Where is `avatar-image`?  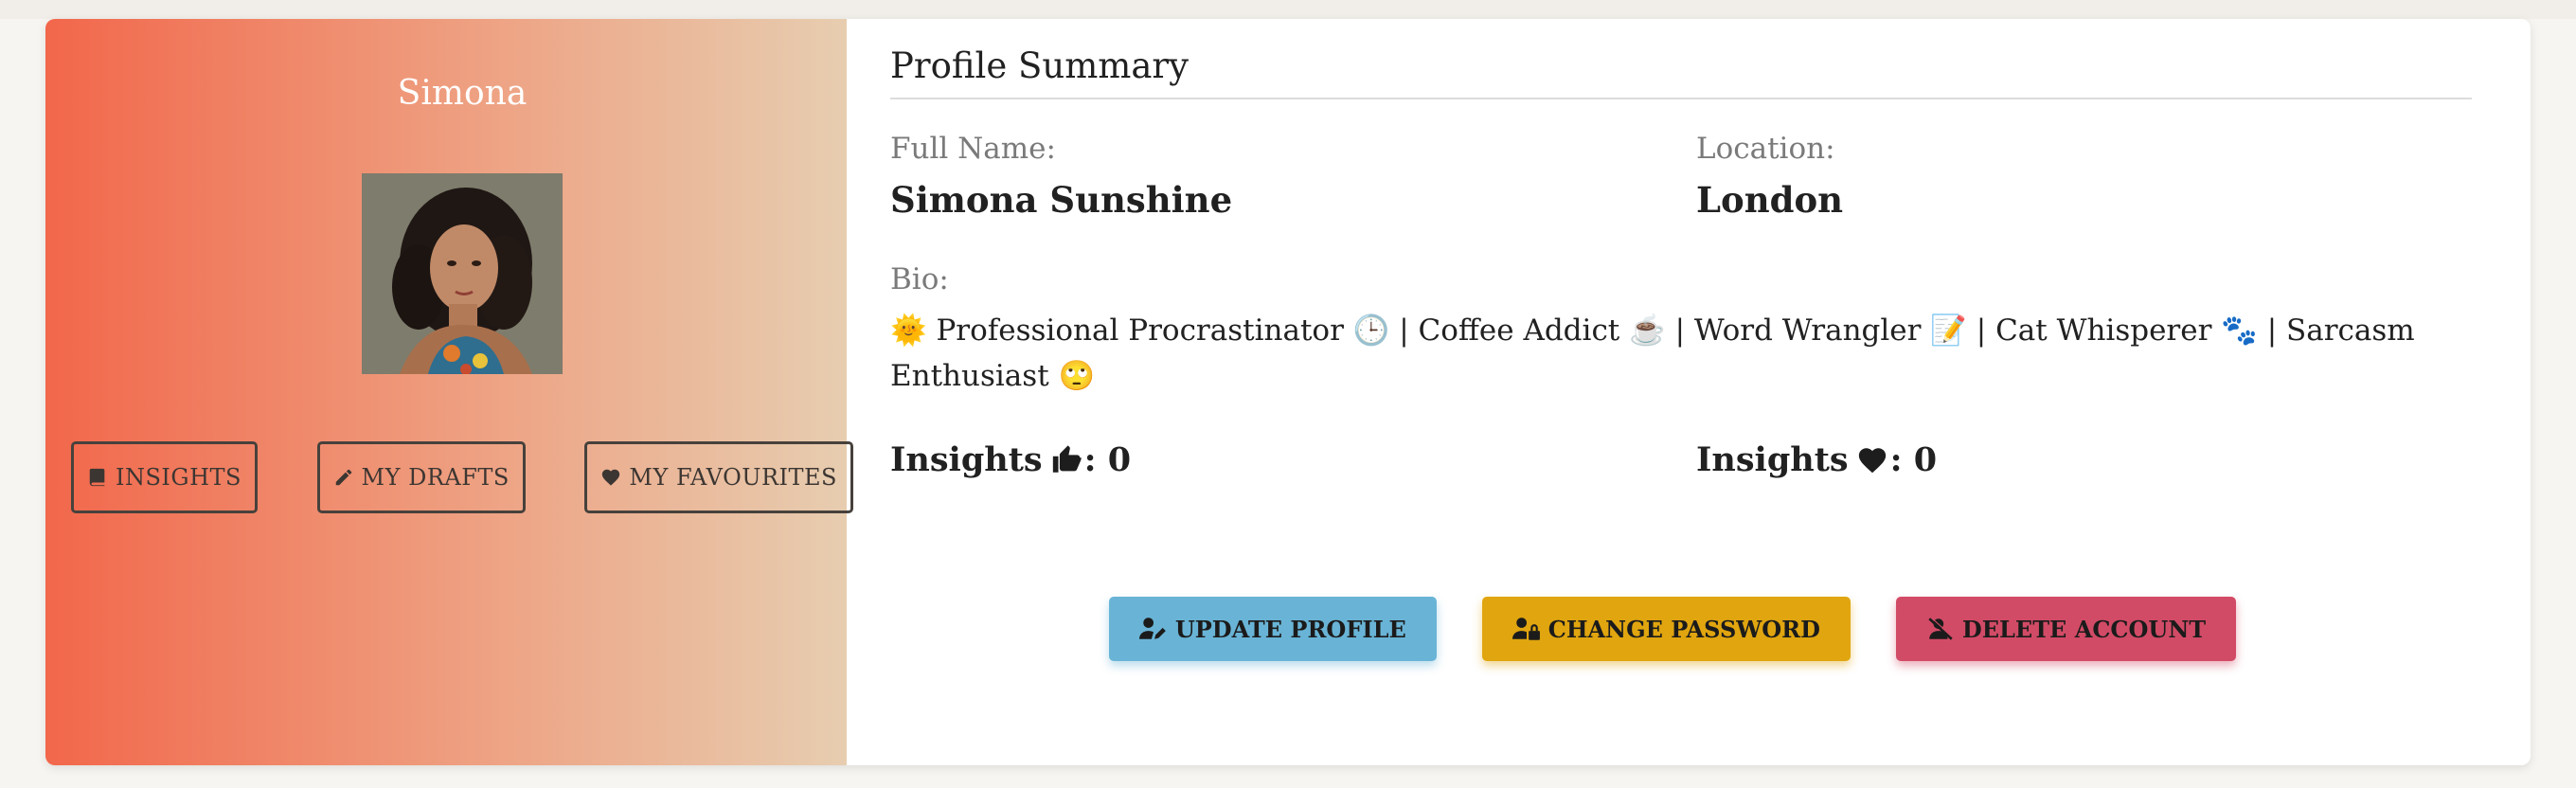 avatar-image is located at coordinates (462, 273).